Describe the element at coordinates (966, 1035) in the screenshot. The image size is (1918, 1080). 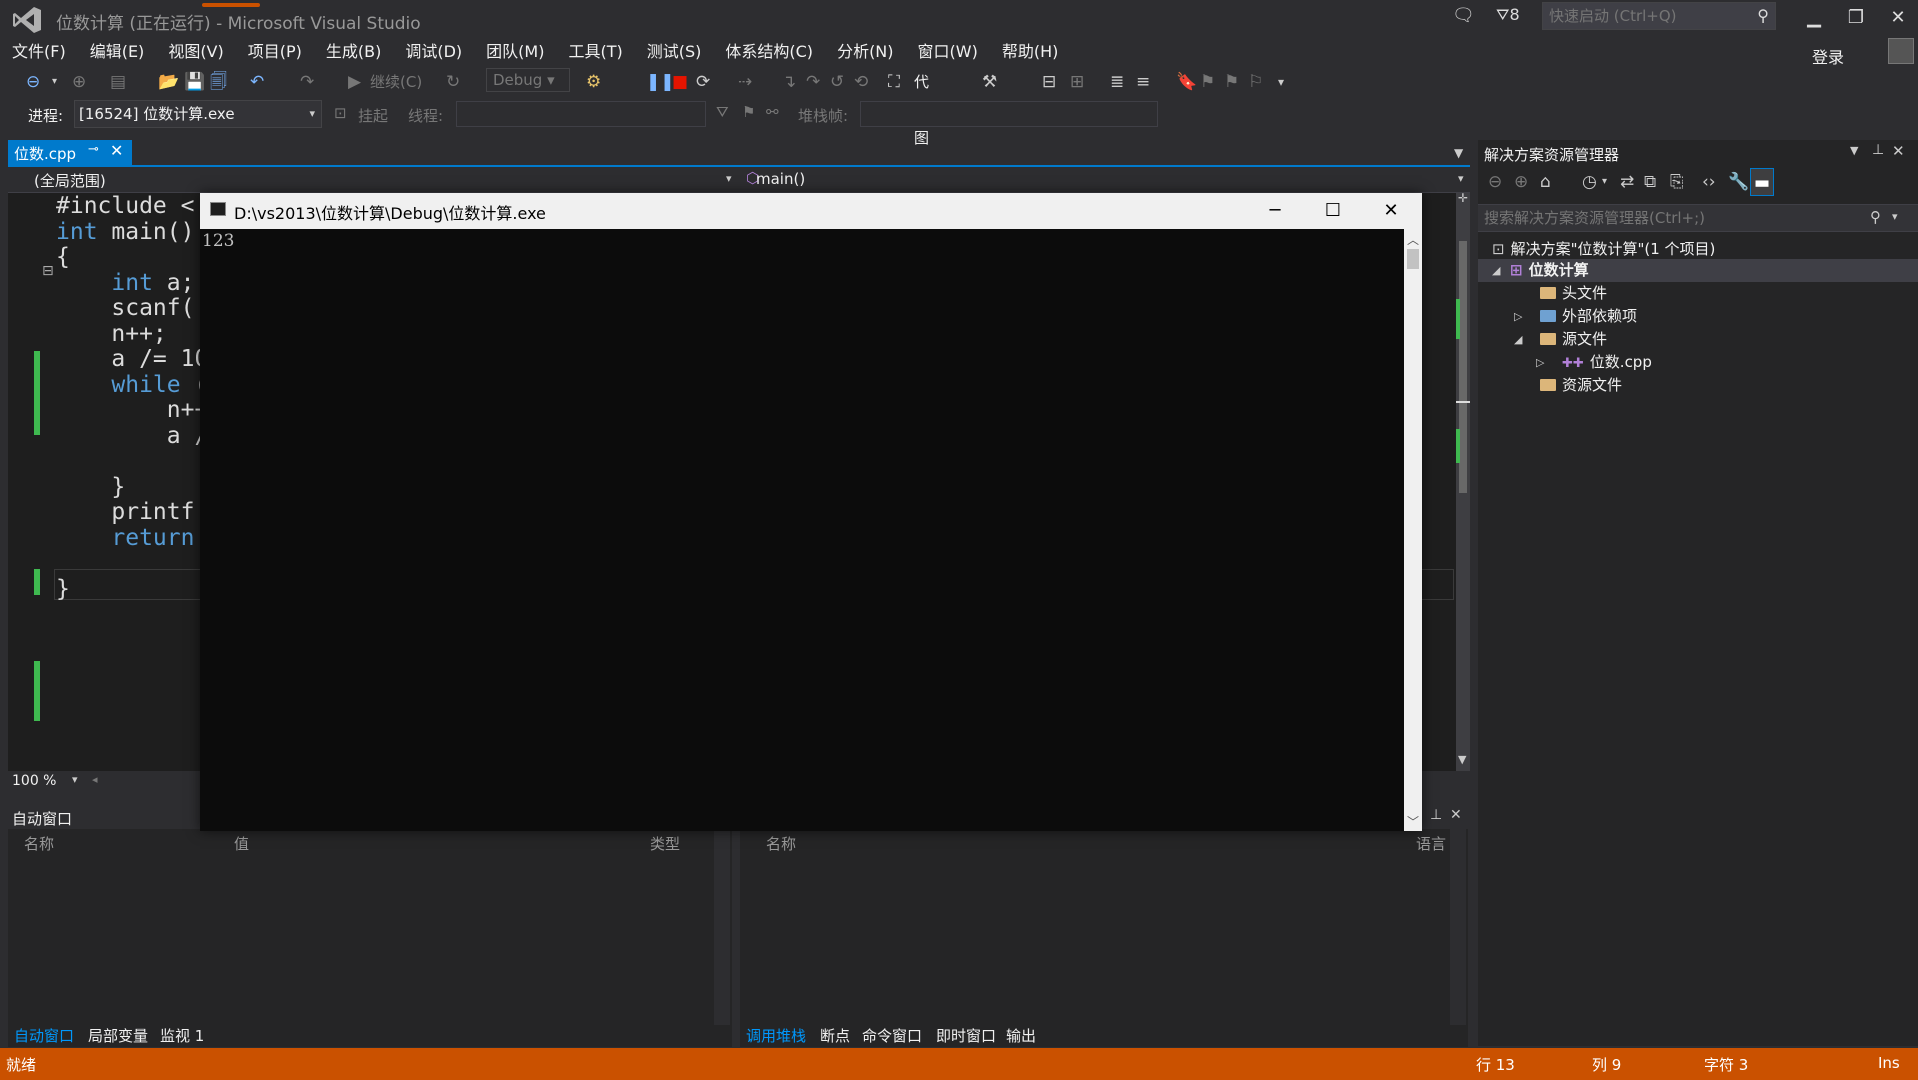
I see `tab-immediate-window: 即时窗口` at that location.